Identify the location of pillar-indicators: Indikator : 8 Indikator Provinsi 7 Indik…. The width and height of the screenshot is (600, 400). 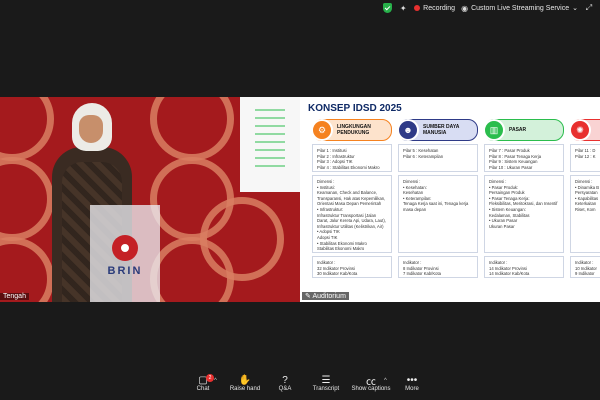
(438, 267).